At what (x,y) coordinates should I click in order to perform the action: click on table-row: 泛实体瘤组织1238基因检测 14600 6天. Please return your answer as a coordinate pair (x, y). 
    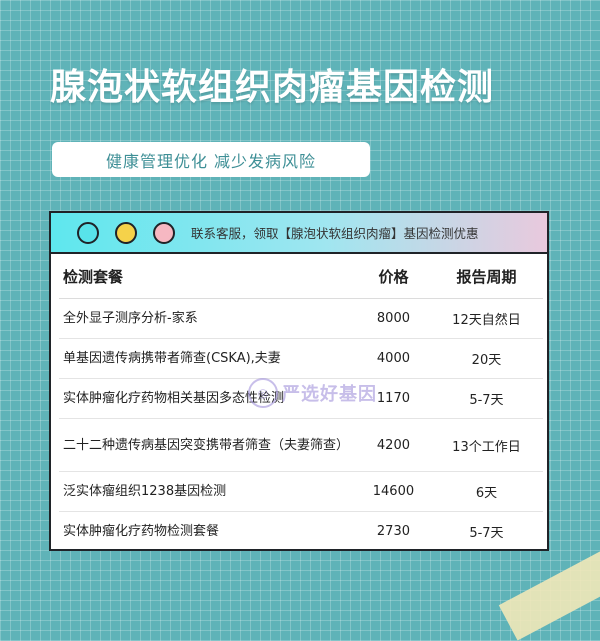
    Looking at the image, I should click on (301, 491).